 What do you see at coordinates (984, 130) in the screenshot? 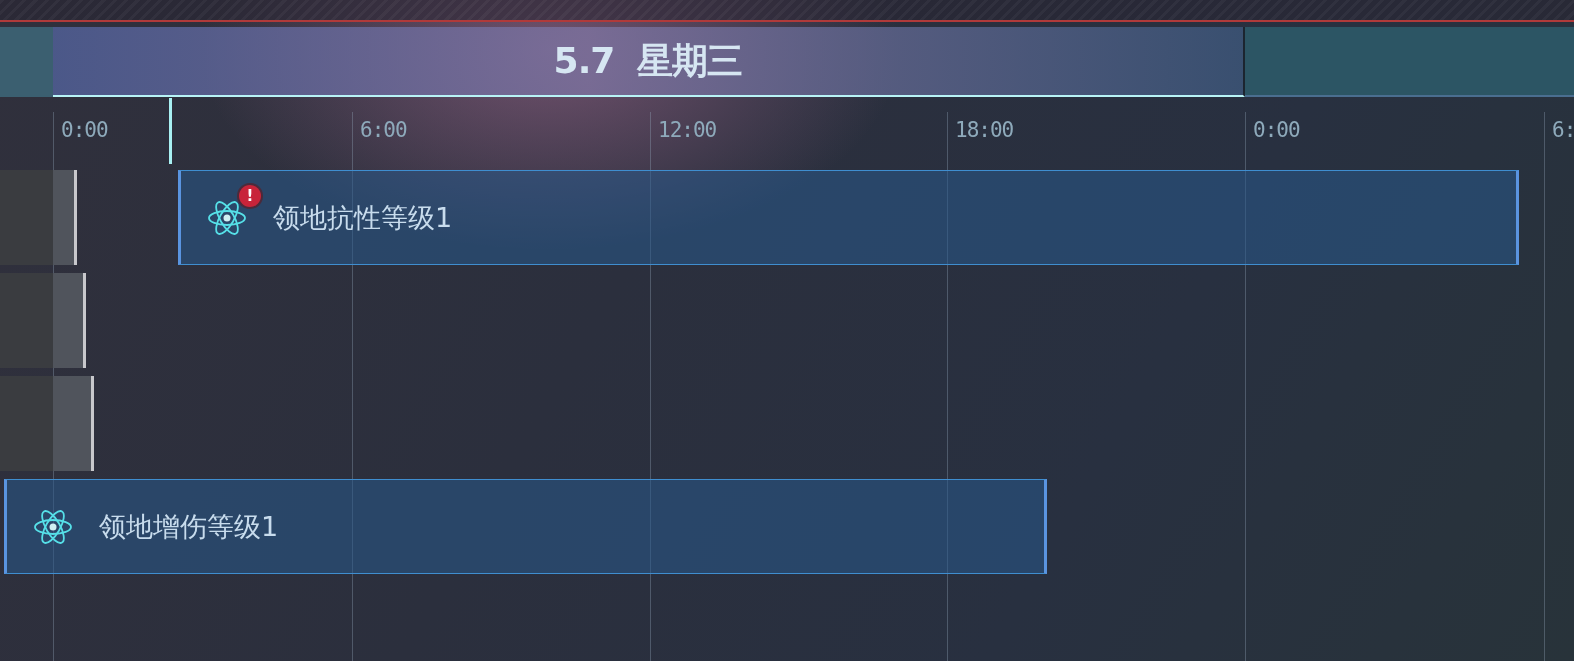
I see `hour-tick: 18:00` at bounding box center [984, 130].